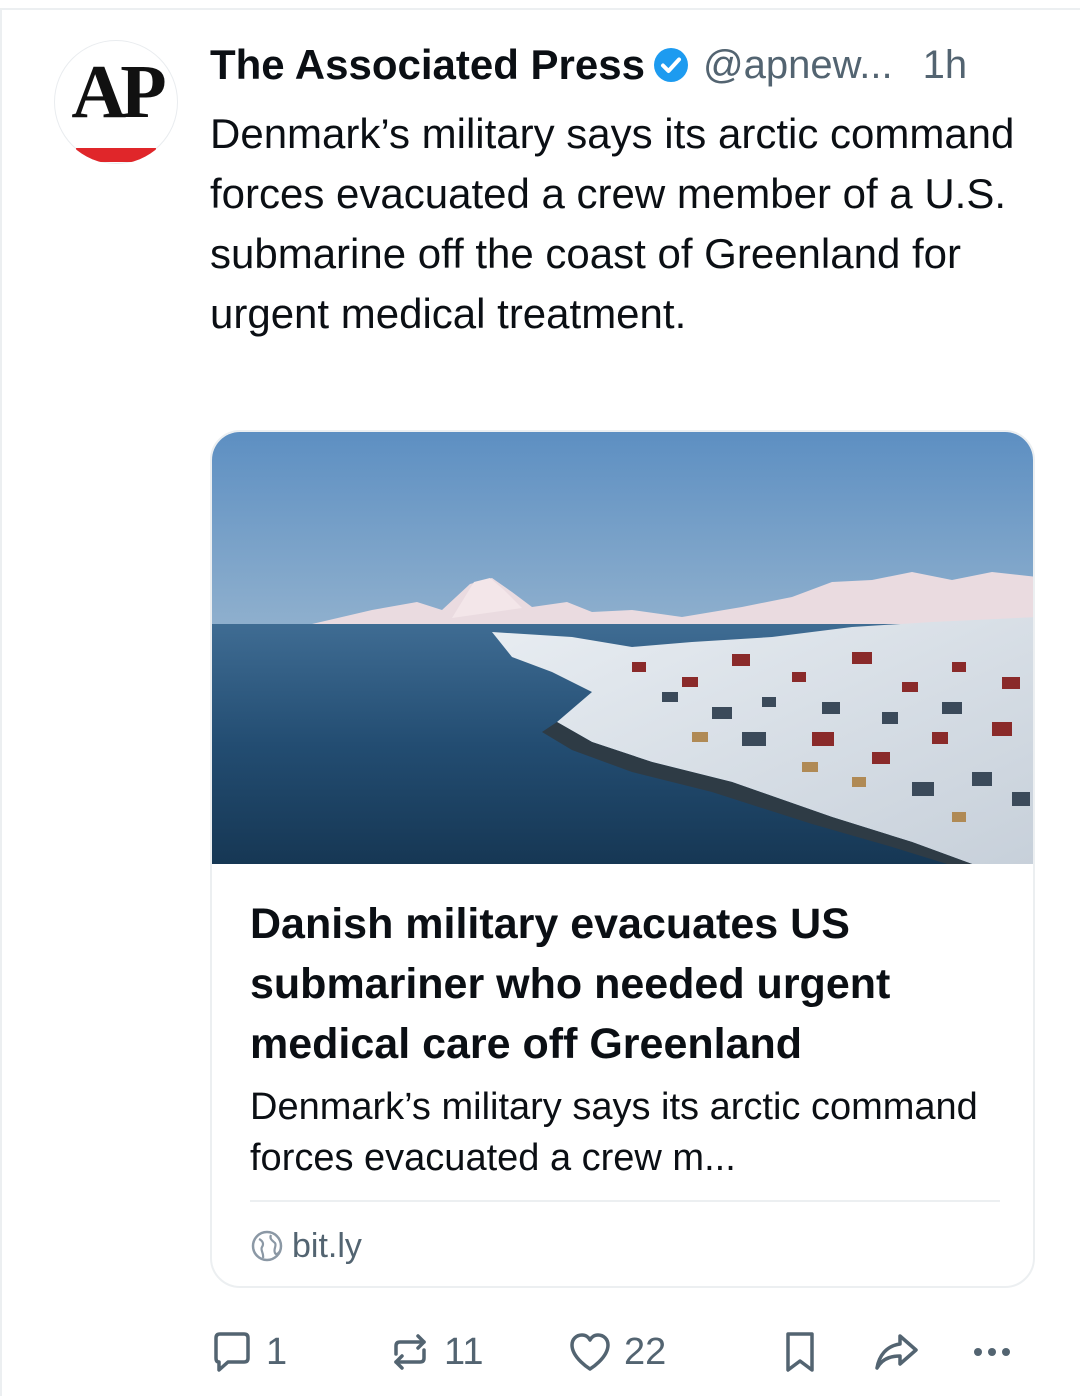 The height and width of the screenshot is (1396, 1080). What do you see at coordinates (540, 1352) in the screenshot?
I see `post-actions: 1 11 22` at bounding box center [540, 1352].